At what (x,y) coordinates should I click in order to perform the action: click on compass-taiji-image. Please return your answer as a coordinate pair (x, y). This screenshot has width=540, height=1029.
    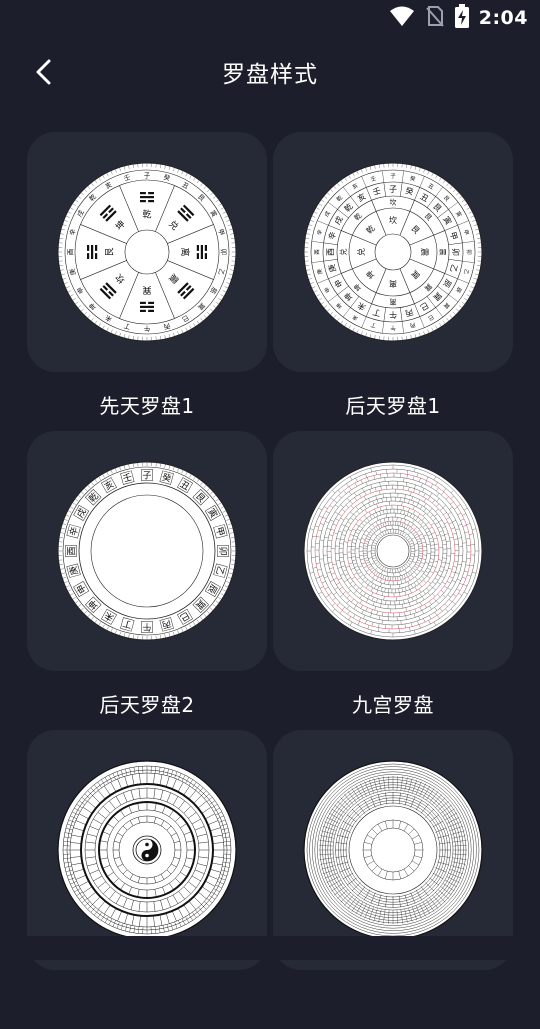
    Looking at the image, I should click on (147, 850).